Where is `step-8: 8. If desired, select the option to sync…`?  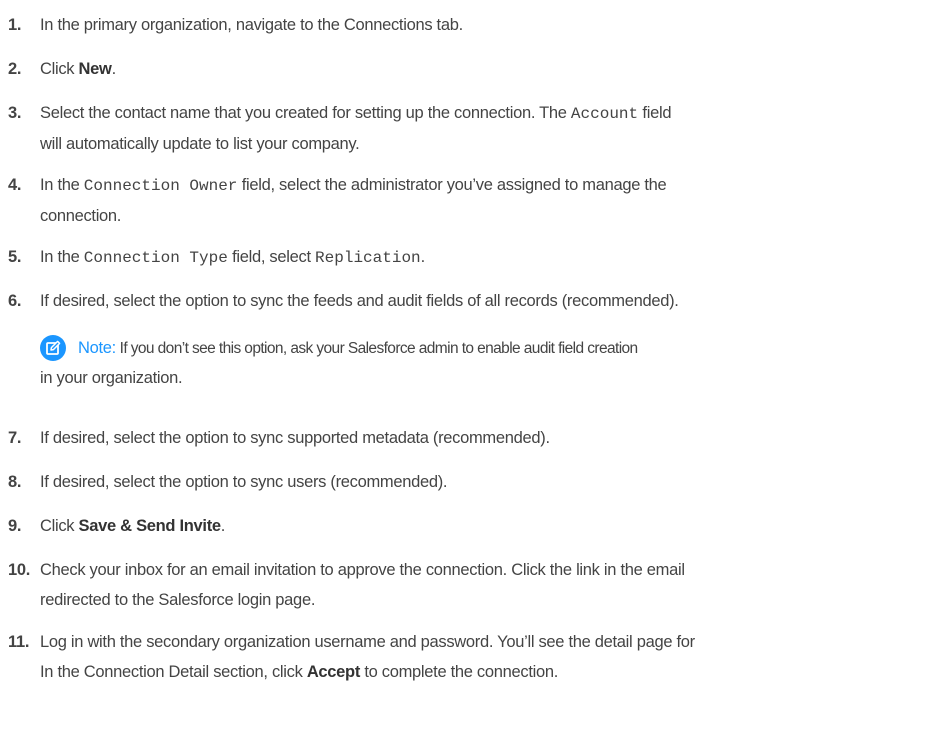
step-8: 8. If desired, select the option to sync… is located at coordinates (228, 482).